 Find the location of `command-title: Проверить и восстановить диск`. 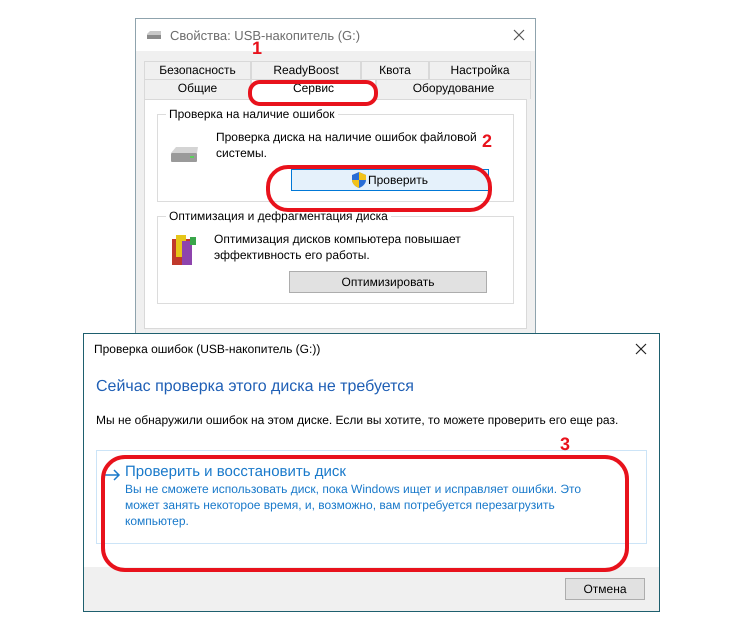

command-title: Проверить и восстановить диск is located at coordinates (235, 472).